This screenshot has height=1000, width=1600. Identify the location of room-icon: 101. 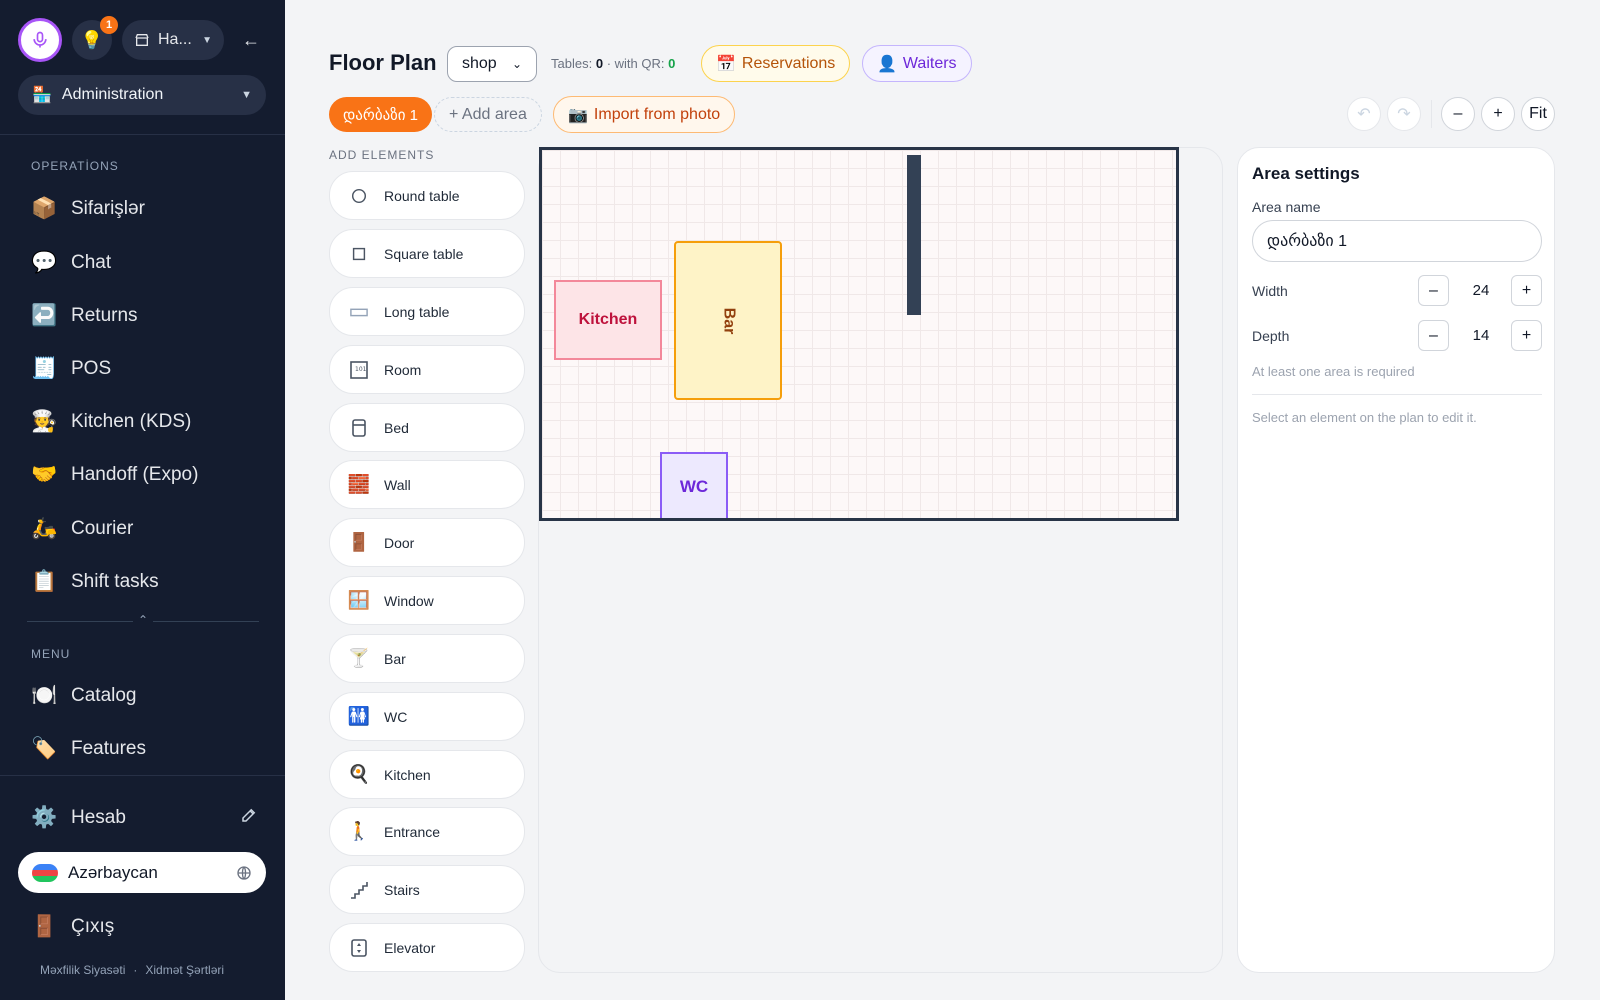
(359, 370).